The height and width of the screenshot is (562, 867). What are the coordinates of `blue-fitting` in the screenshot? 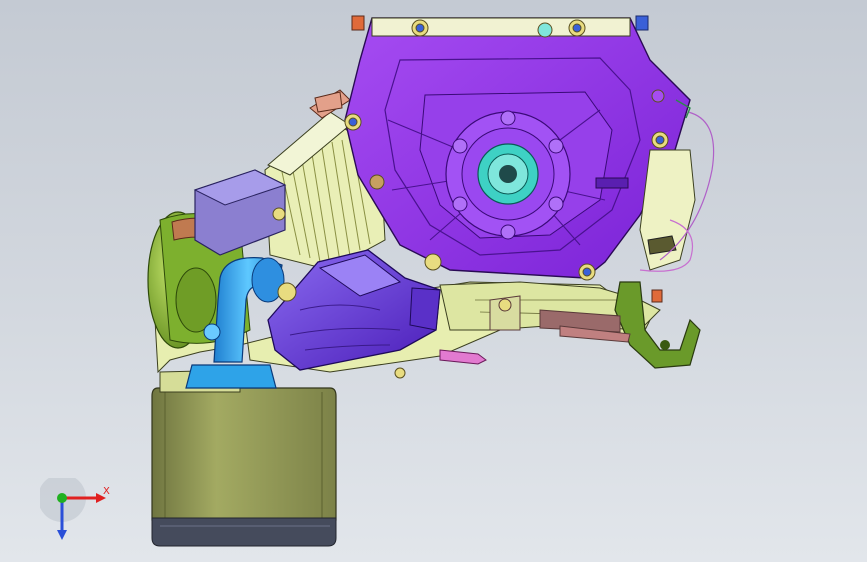 It's located at (642, 23).